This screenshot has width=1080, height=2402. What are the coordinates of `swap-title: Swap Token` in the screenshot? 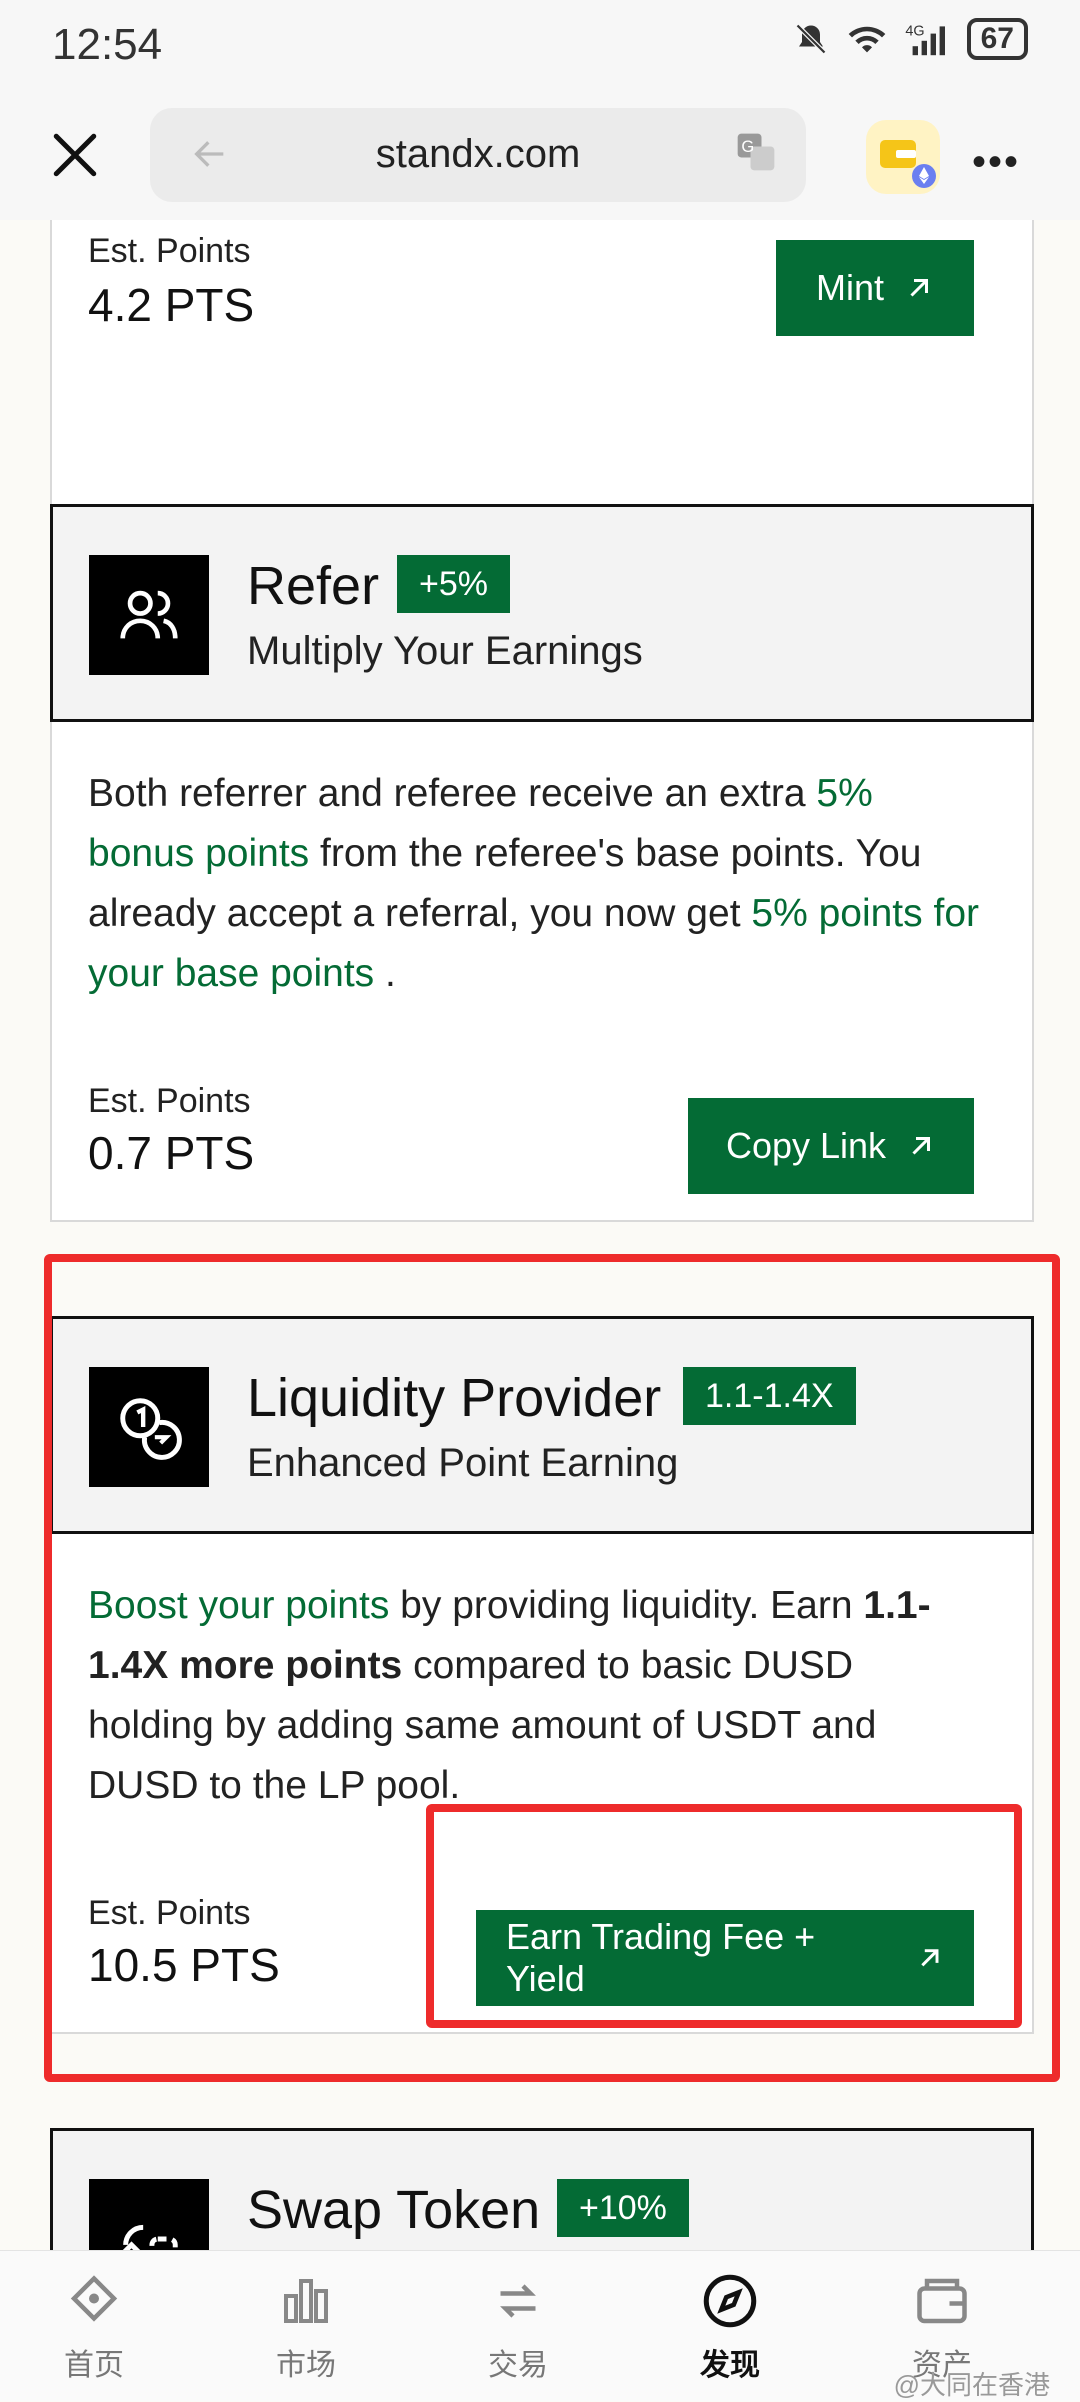 It's located at (394, 2210).